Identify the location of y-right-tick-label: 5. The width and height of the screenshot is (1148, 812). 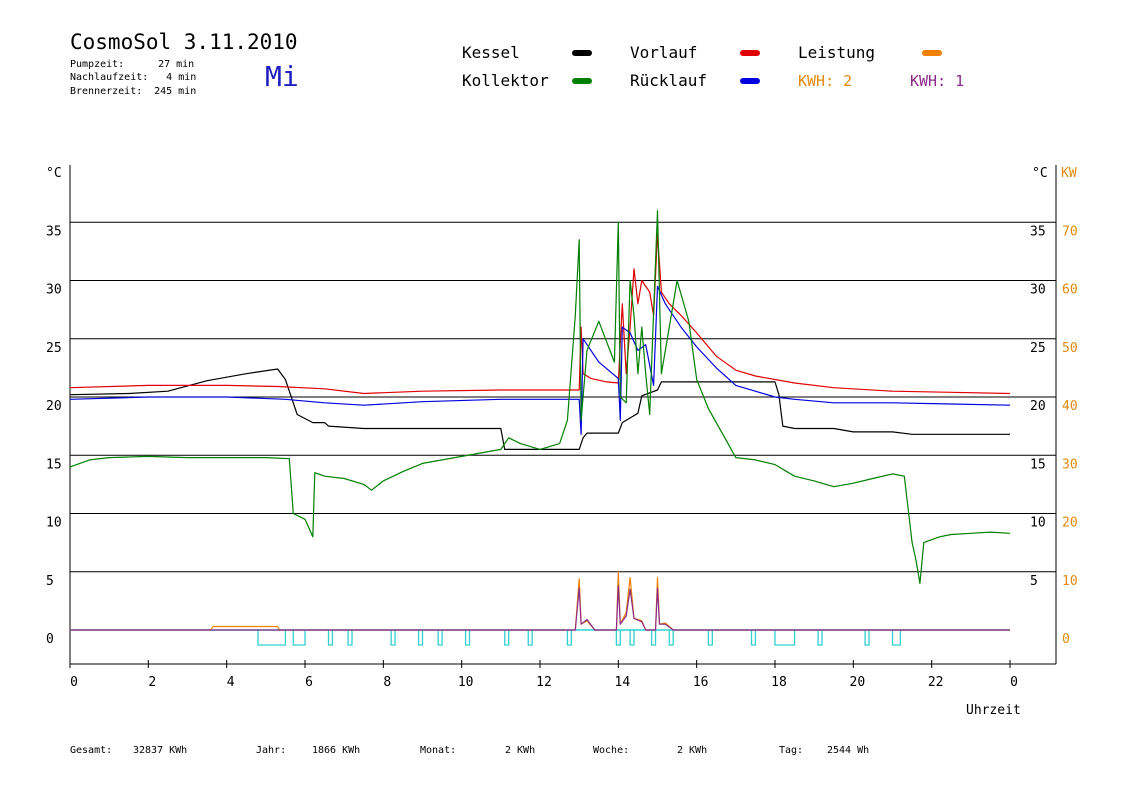
(1034, 581).